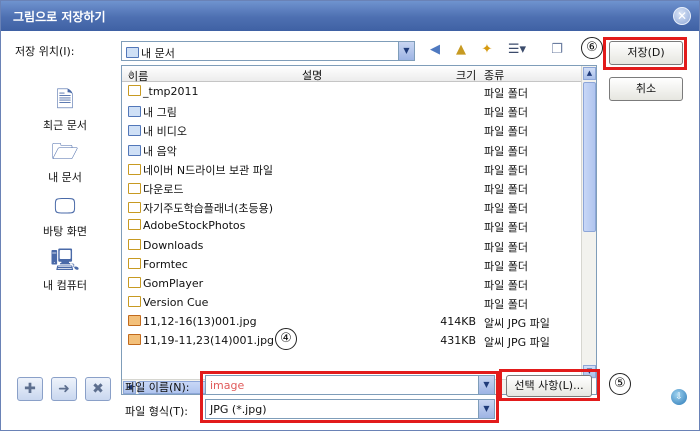 This screenshot has height=431, width=700. Describe the element at coordinates (549, 385) in the screenshot. I see `options-highlight-box` at that location.